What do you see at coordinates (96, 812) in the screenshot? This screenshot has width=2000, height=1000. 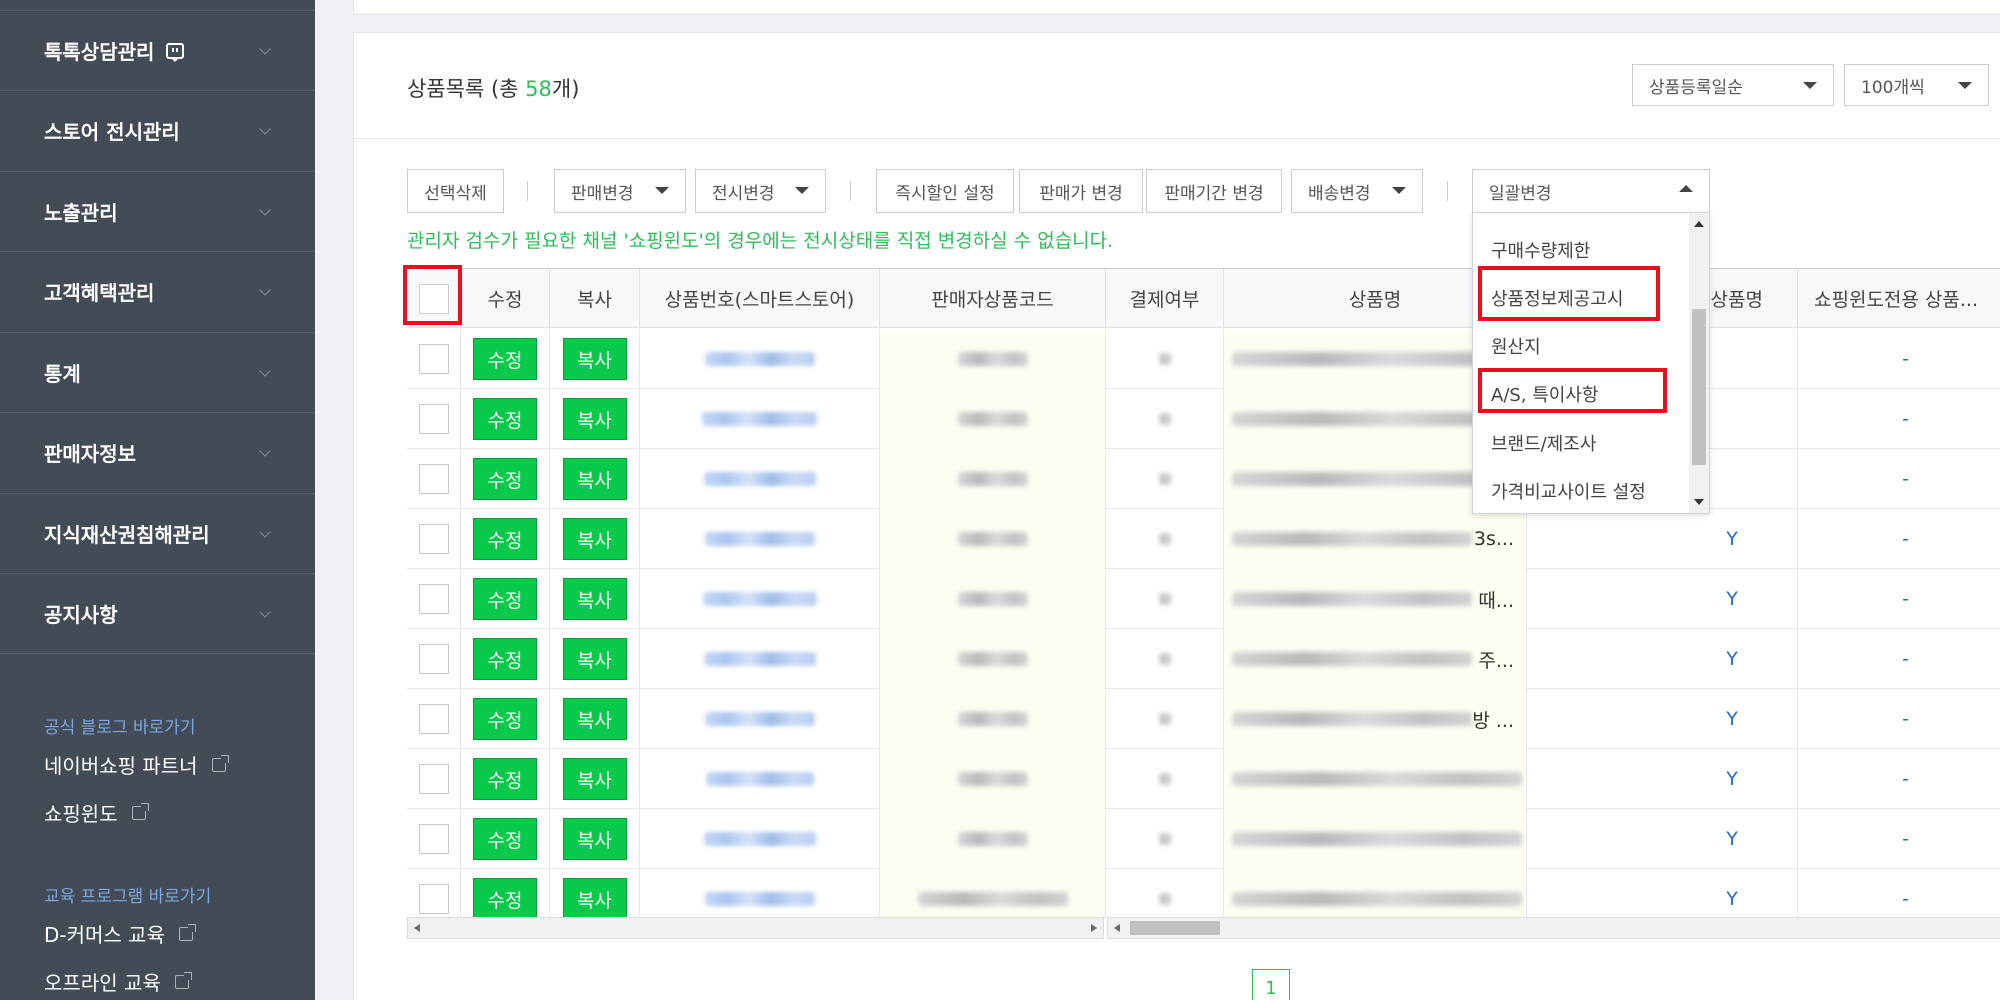 I see `shopping-window-link: 쇼핑윈도` at bounding box center [96, 812].